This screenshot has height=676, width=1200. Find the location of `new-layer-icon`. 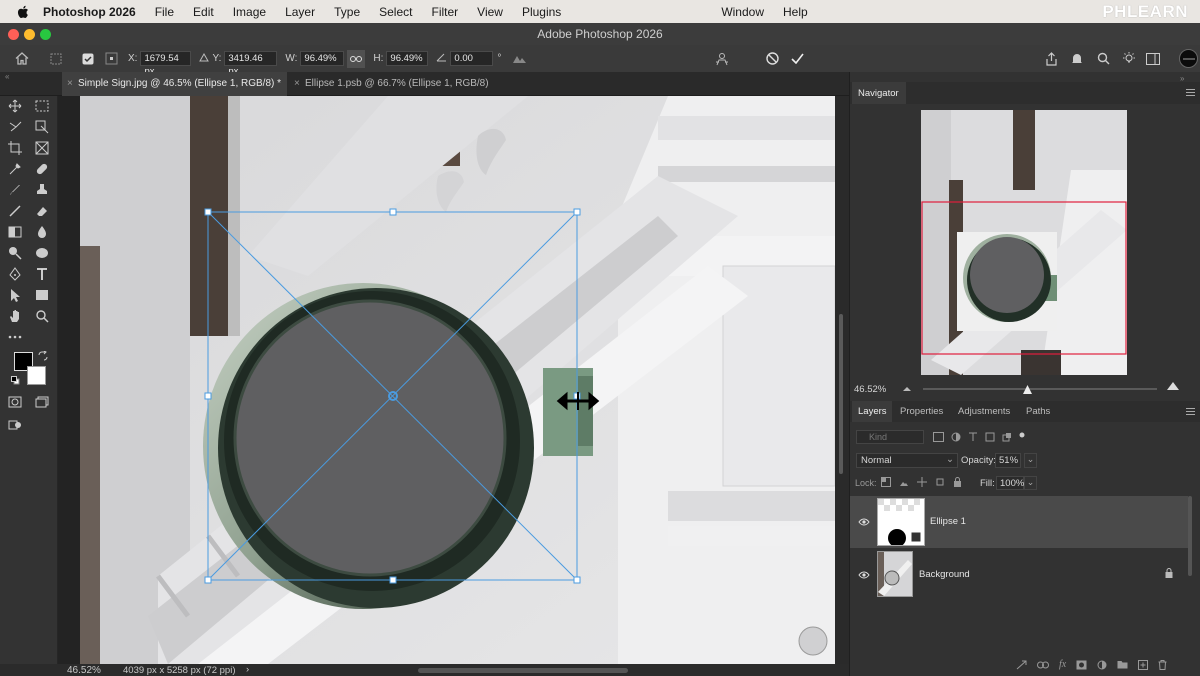

new-layer-icon is located at coordinates (1143, 664).